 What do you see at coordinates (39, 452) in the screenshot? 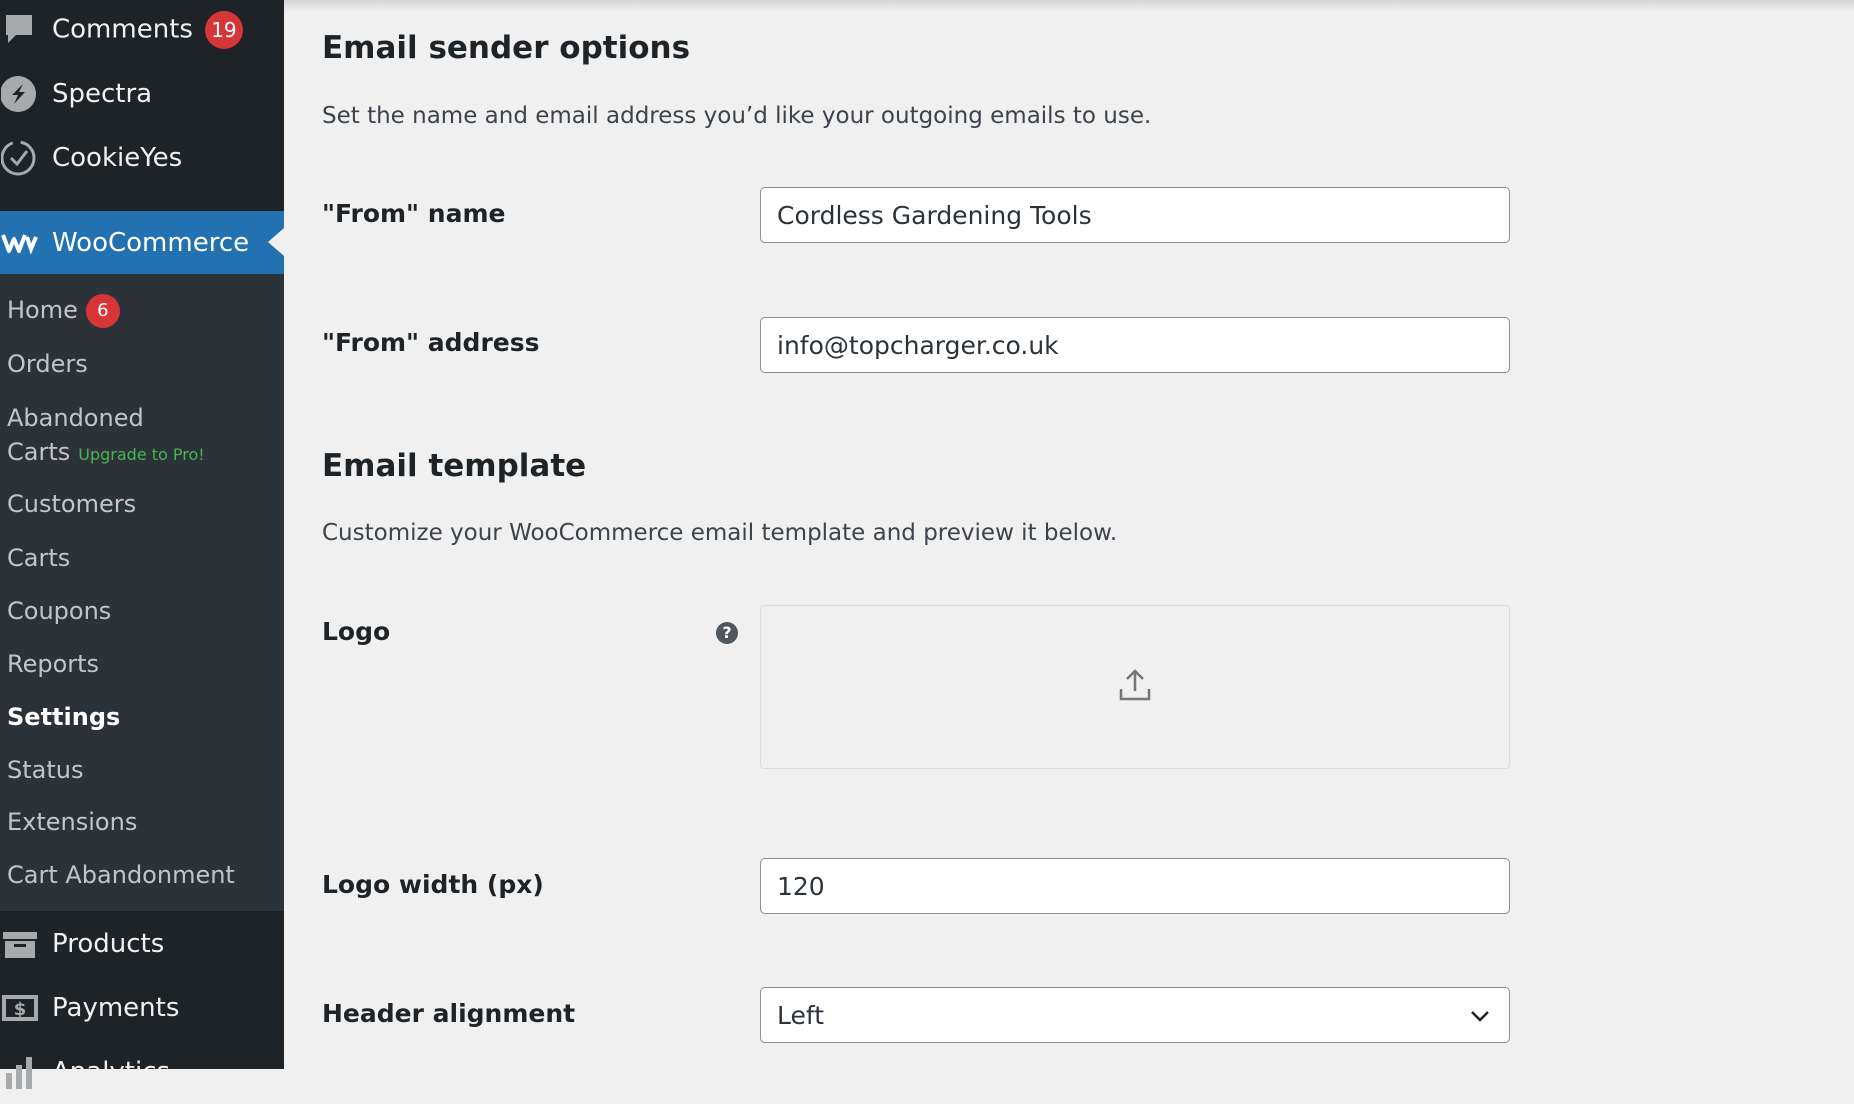
I see `submenu-label-carts: Carts` at bounding box center [39, 452].